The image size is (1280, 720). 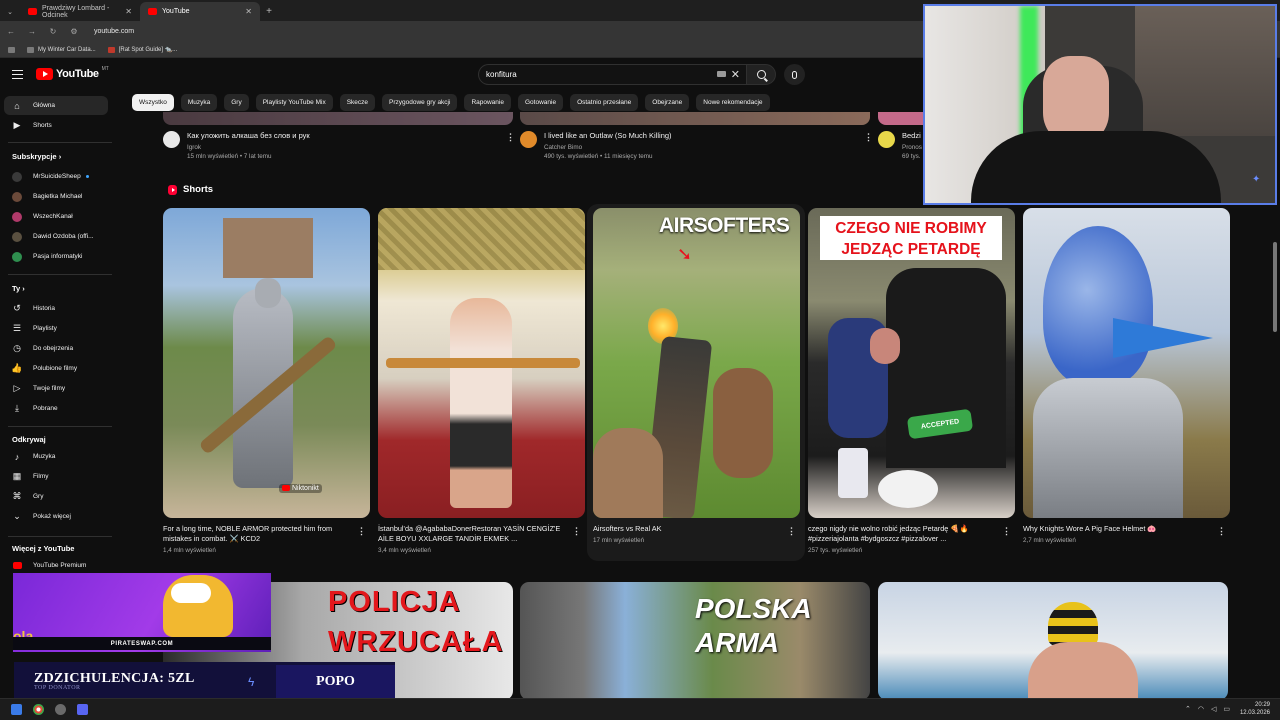 What do you see at coordinates (1213, 709) in the screenshot?
I see `speaker-icon: ◁` at bounding box center [1213, 709].